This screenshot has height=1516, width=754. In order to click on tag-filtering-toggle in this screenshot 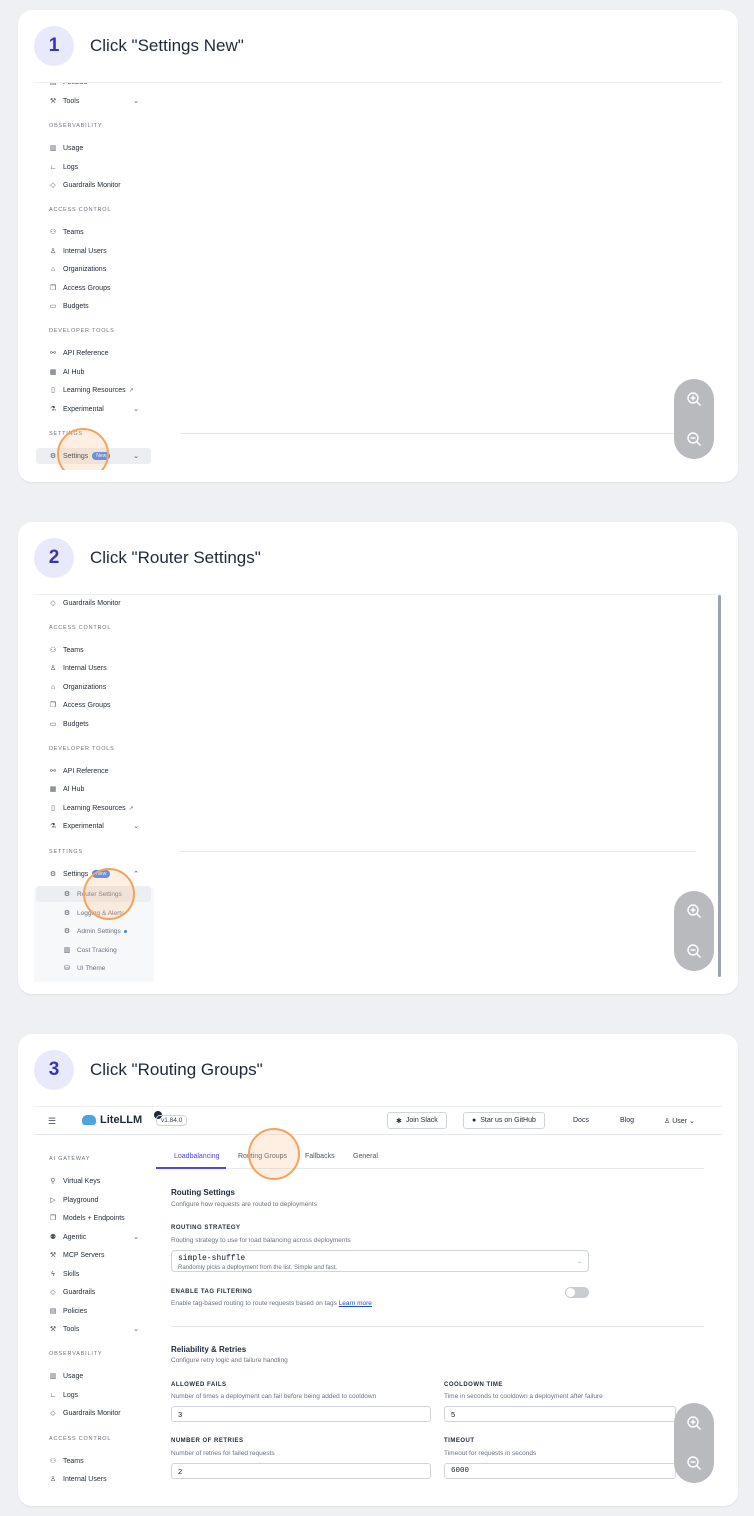, I will do `click(577, 1292)`.